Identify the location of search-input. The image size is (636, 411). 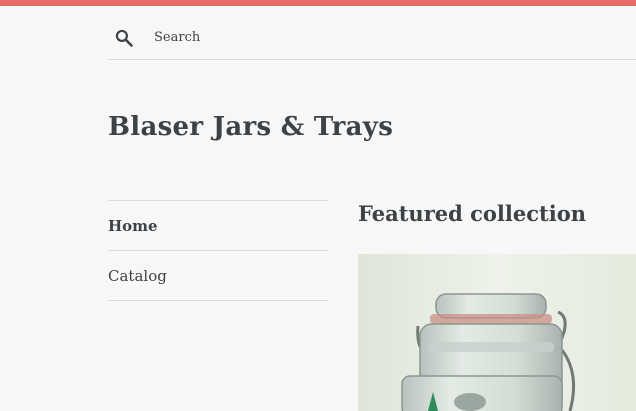
(354, 37).